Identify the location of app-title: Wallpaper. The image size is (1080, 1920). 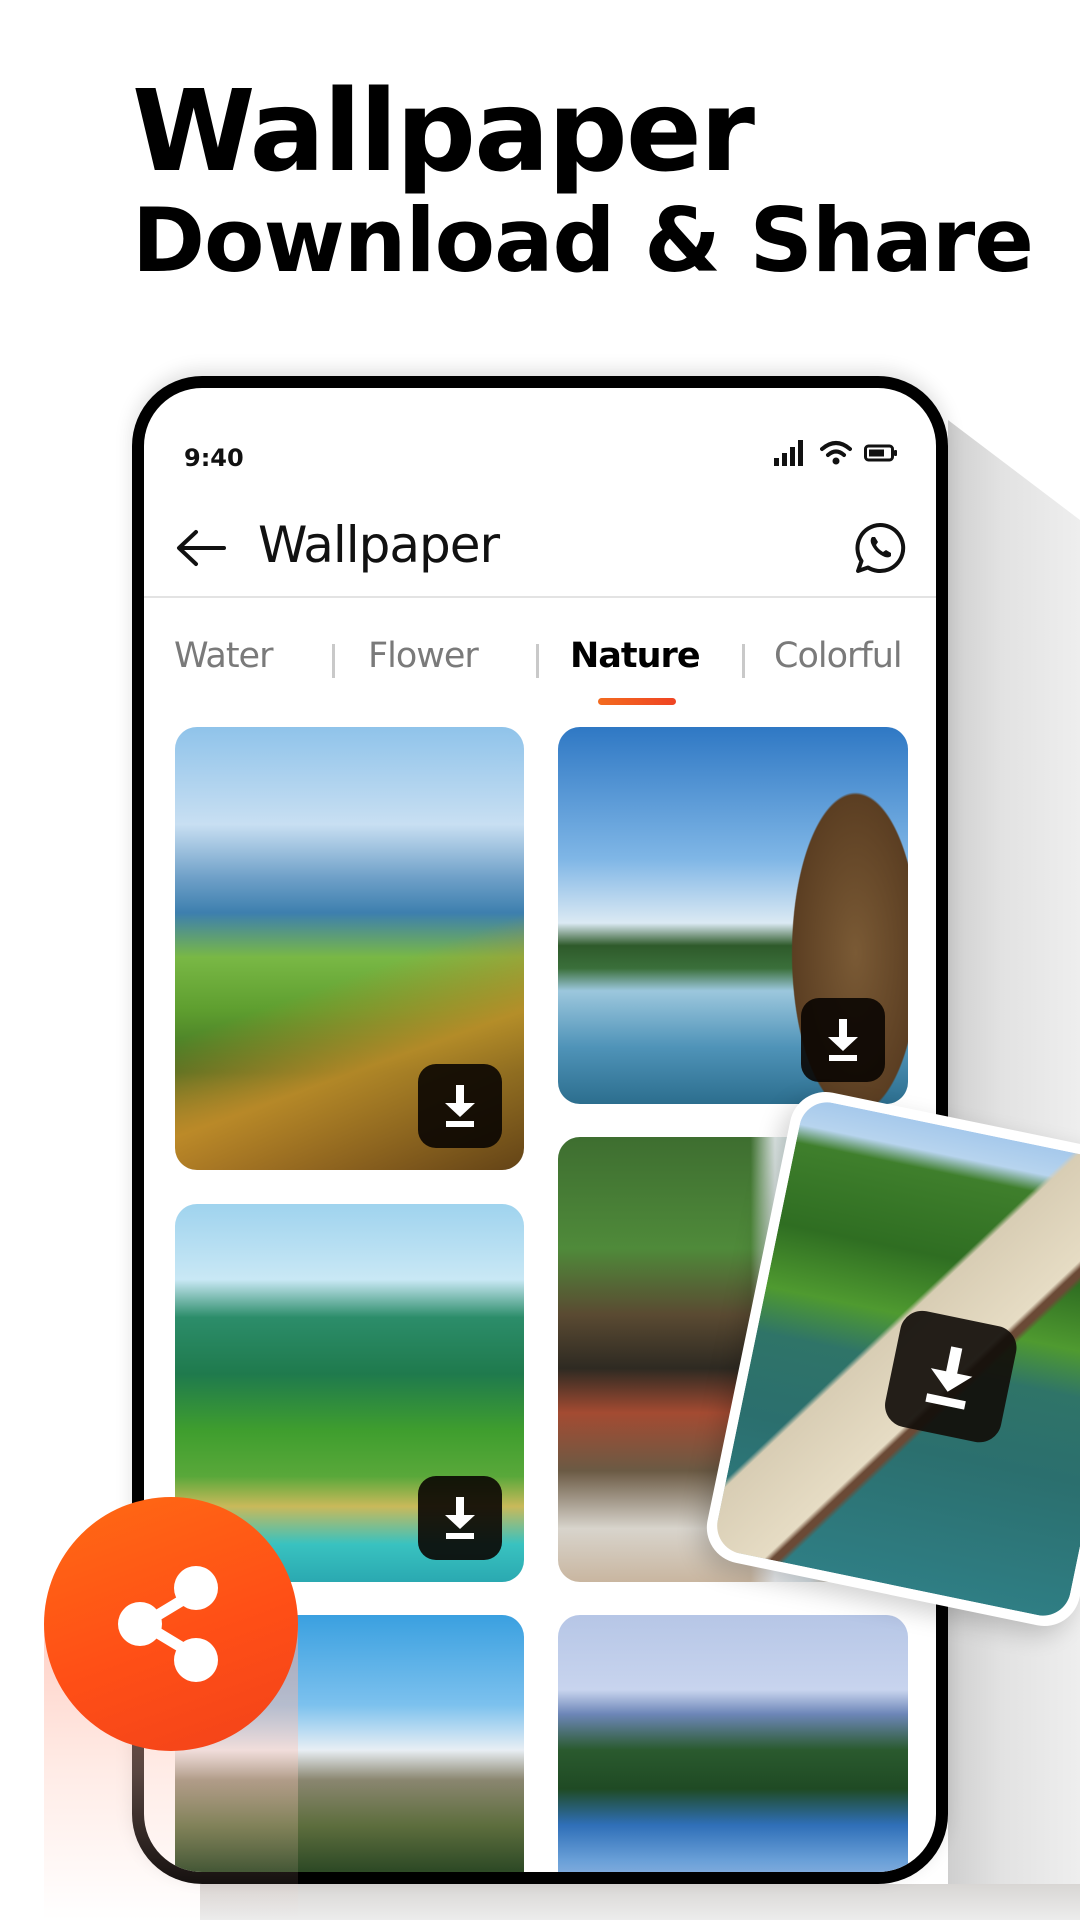
(379, 545).